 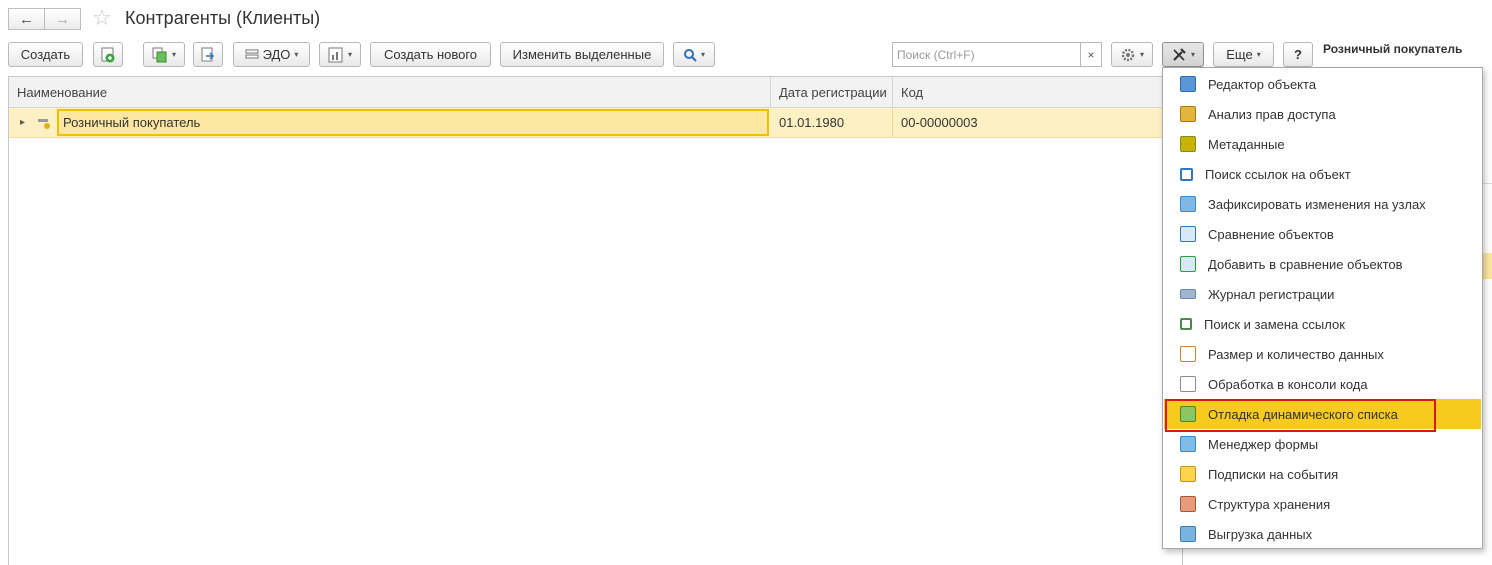 I want to click on menu-item-label: Выгрузка данных, so click(x=1260, y=534).